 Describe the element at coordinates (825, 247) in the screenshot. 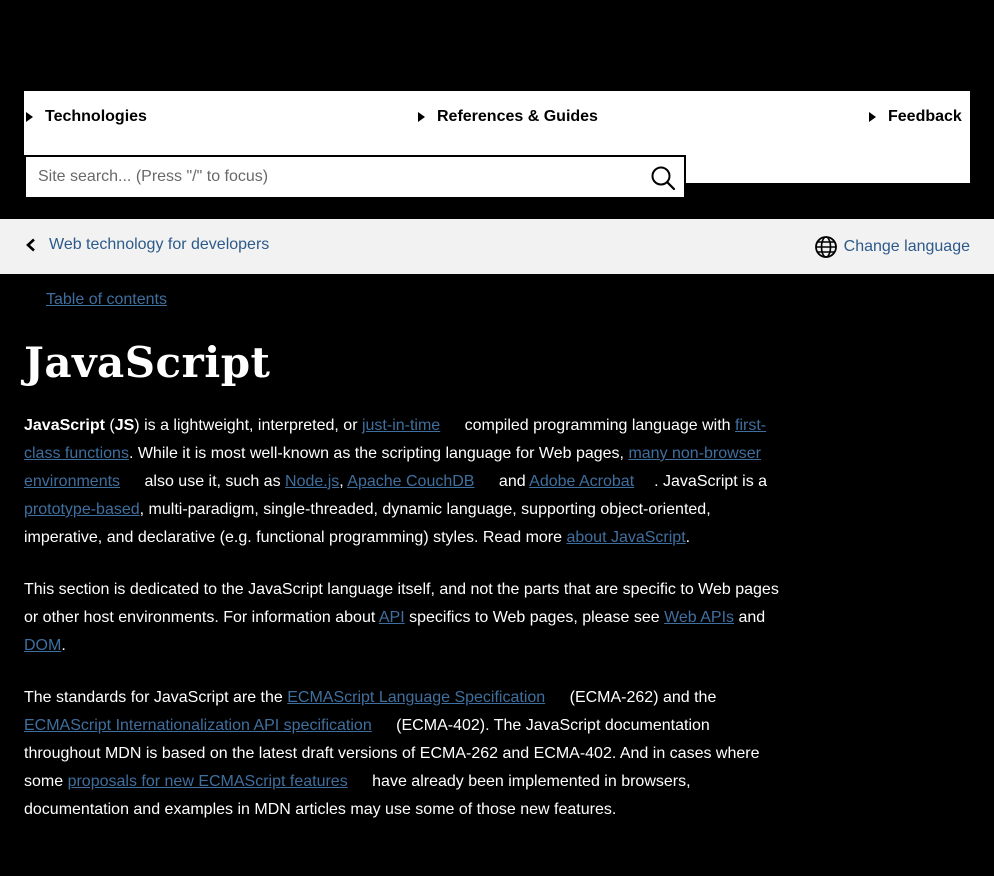

I see `globe-icon` at that location.